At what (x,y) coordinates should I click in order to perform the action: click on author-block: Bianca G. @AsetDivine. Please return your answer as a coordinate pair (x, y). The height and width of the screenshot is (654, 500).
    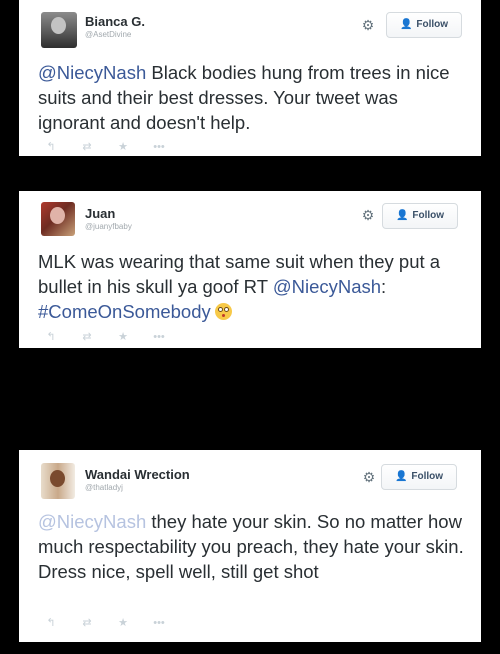
    Looking at the image, I should click on (115, 27).